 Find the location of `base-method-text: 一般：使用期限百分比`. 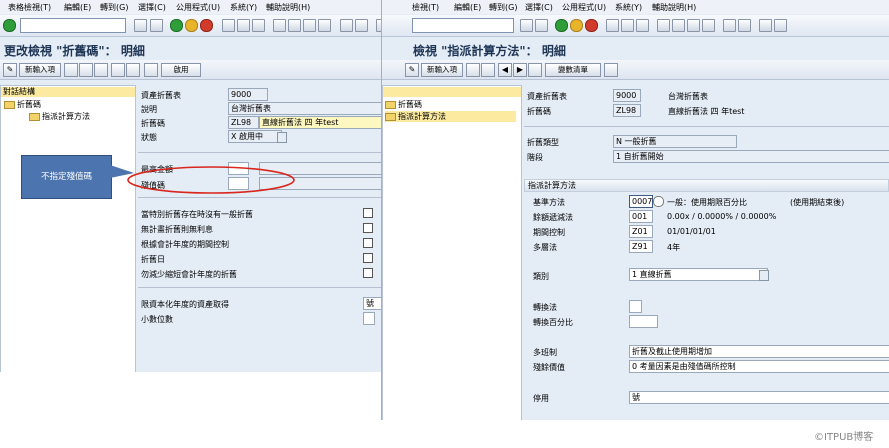

base-method-text: 一般：使用期限百分比 is located at coordinates (707, 202).